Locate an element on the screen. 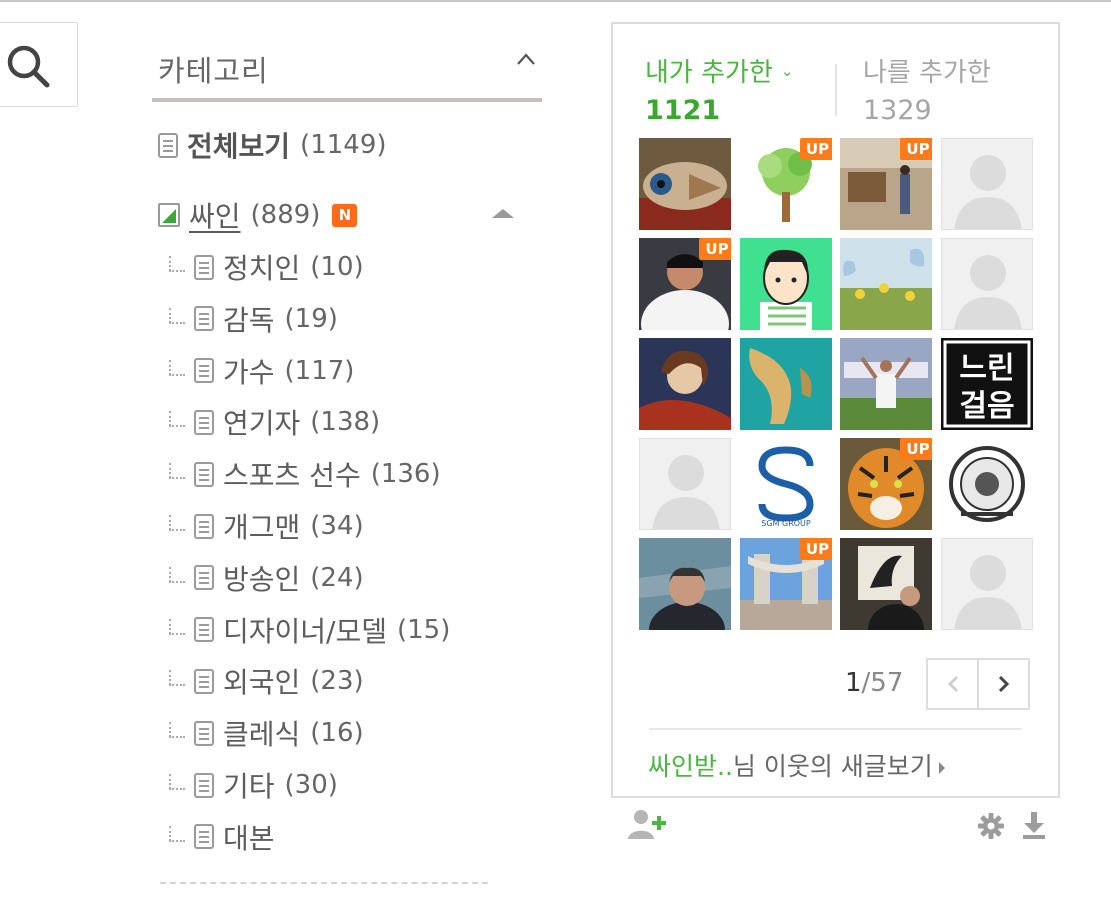 The width and height of the screenshot is (1111, 898). thumb-room-person: UP is located at coordinates (886, 184).